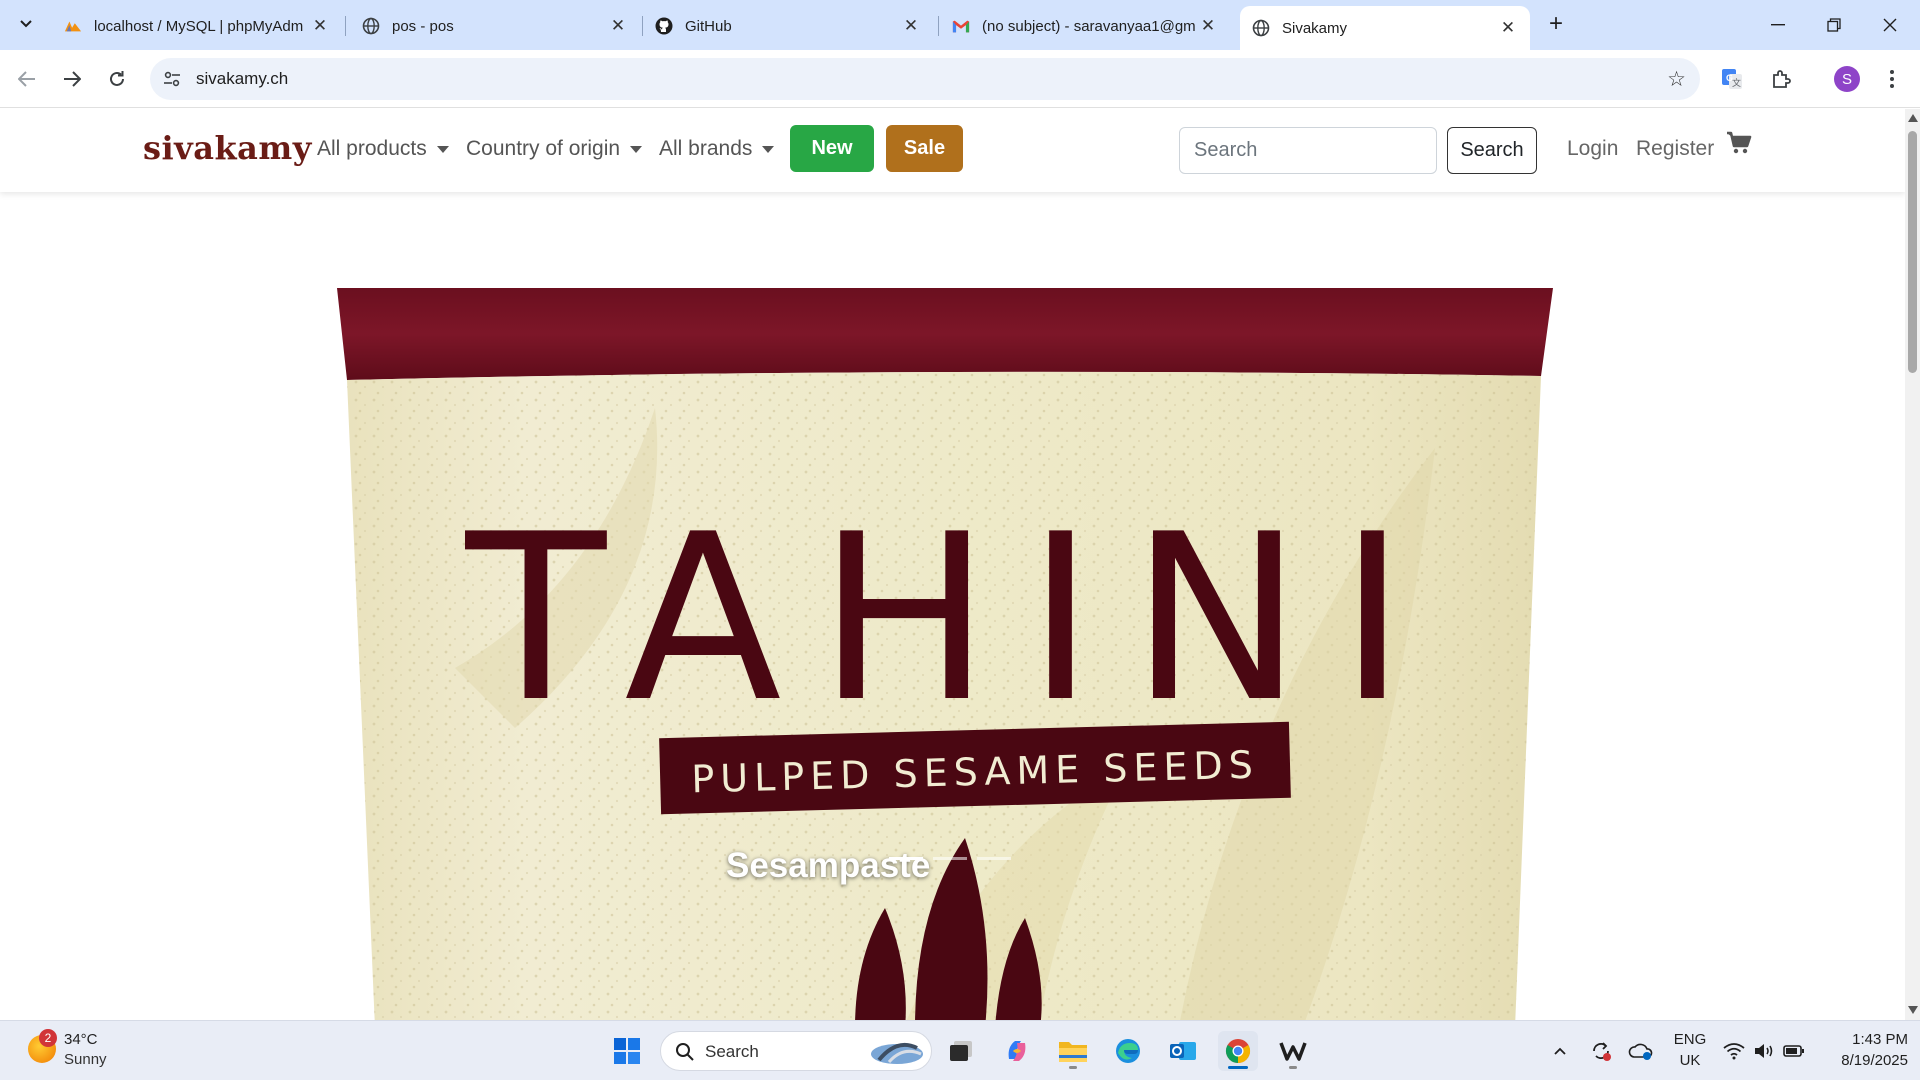  I want to click on chrome-button, so click(1238, 1051).